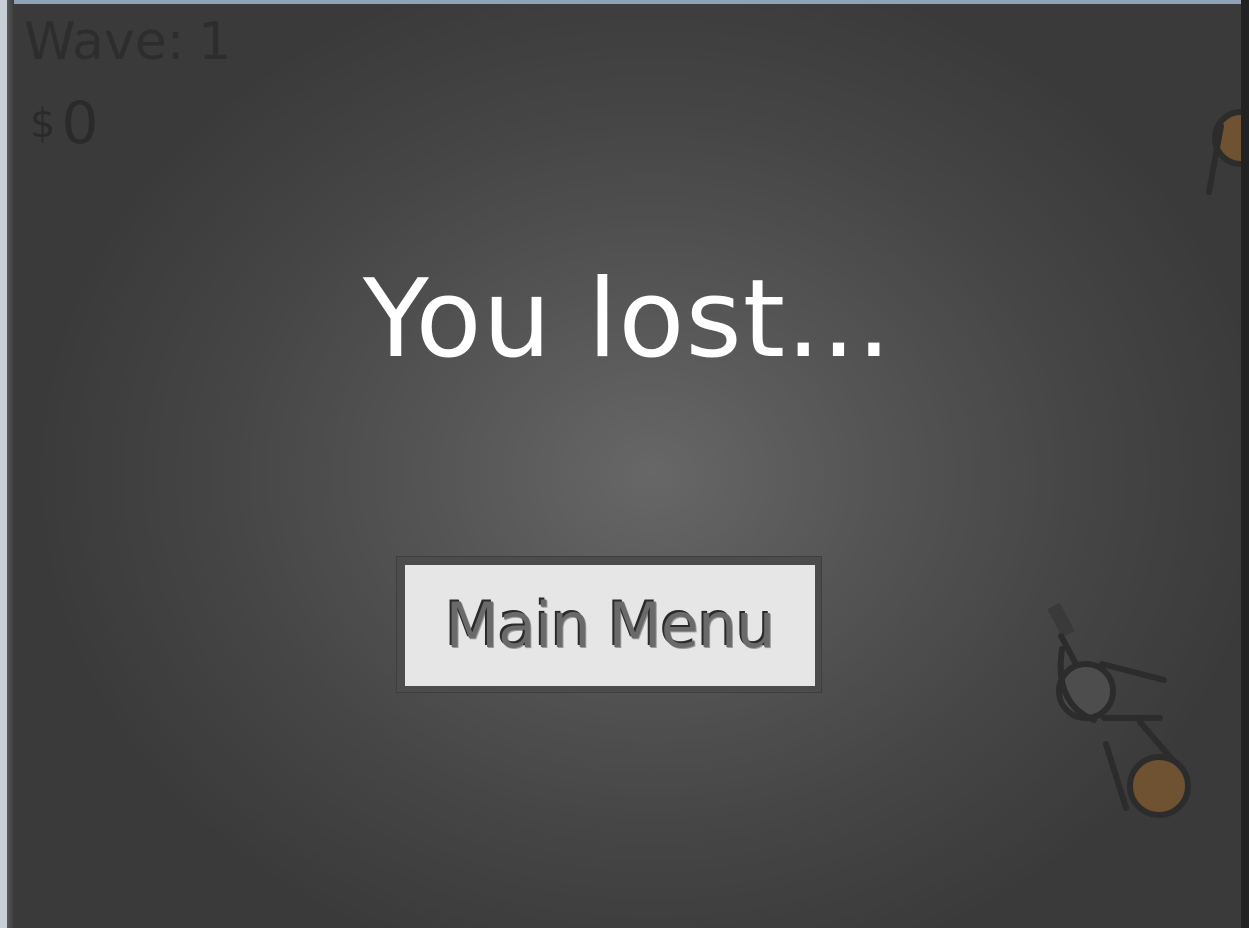  I want to click on unit-body-orange, so click(1159, 786).